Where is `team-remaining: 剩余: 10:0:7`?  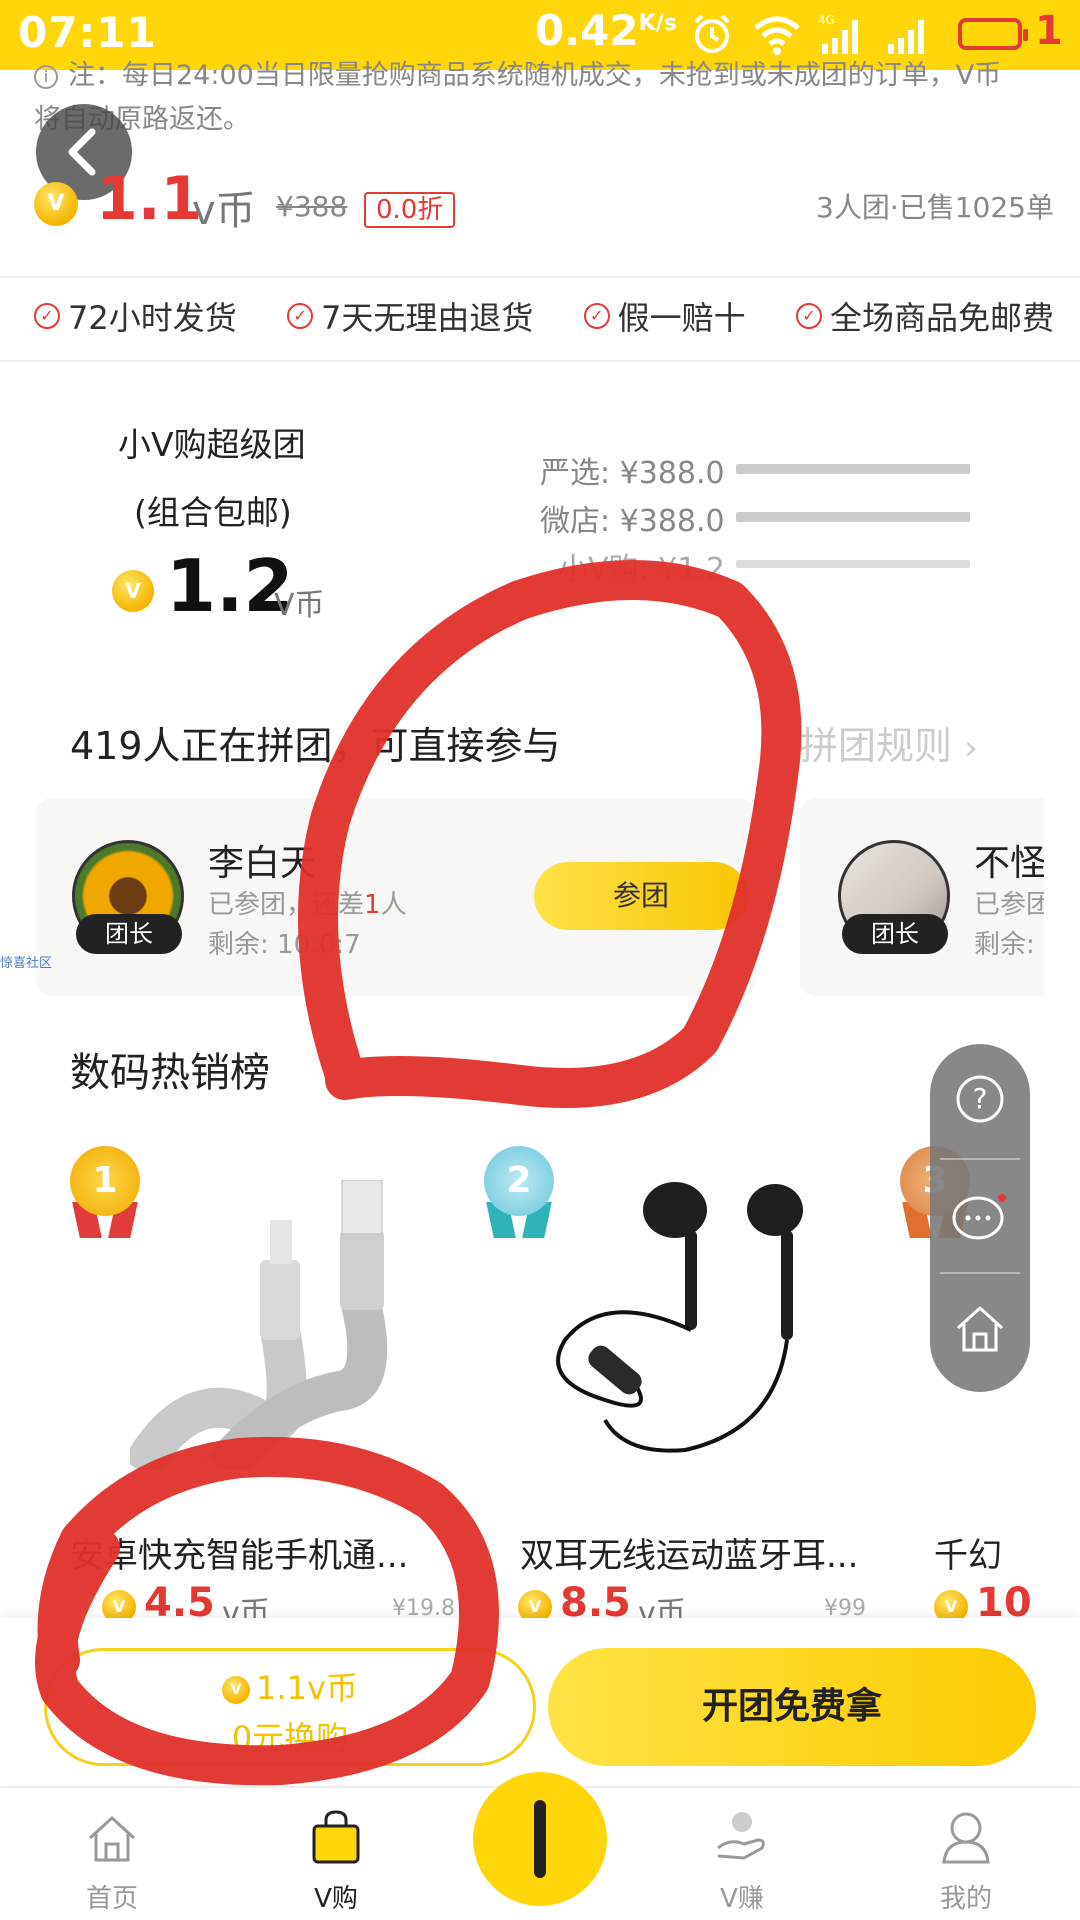 team-remaining: 剩余: 10:0:7 is located at coordinates (284, 942).